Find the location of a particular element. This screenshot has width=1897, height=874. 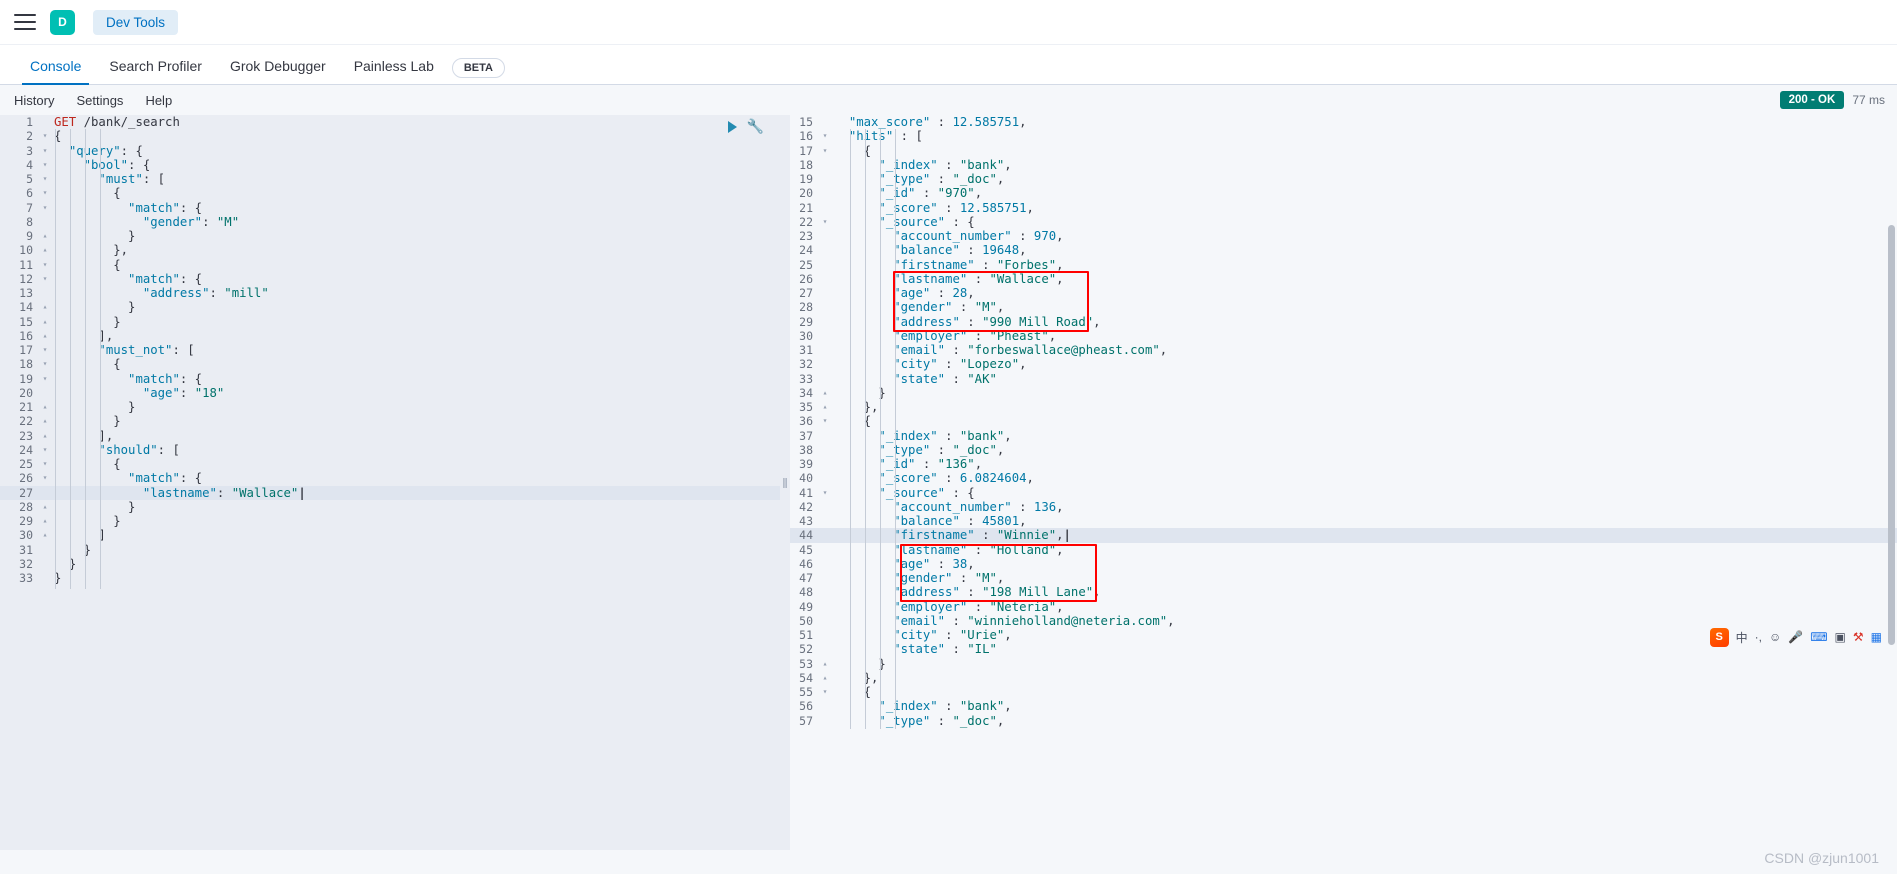

microphone-icon: 🎤 is located at coordinates (1795, 637).